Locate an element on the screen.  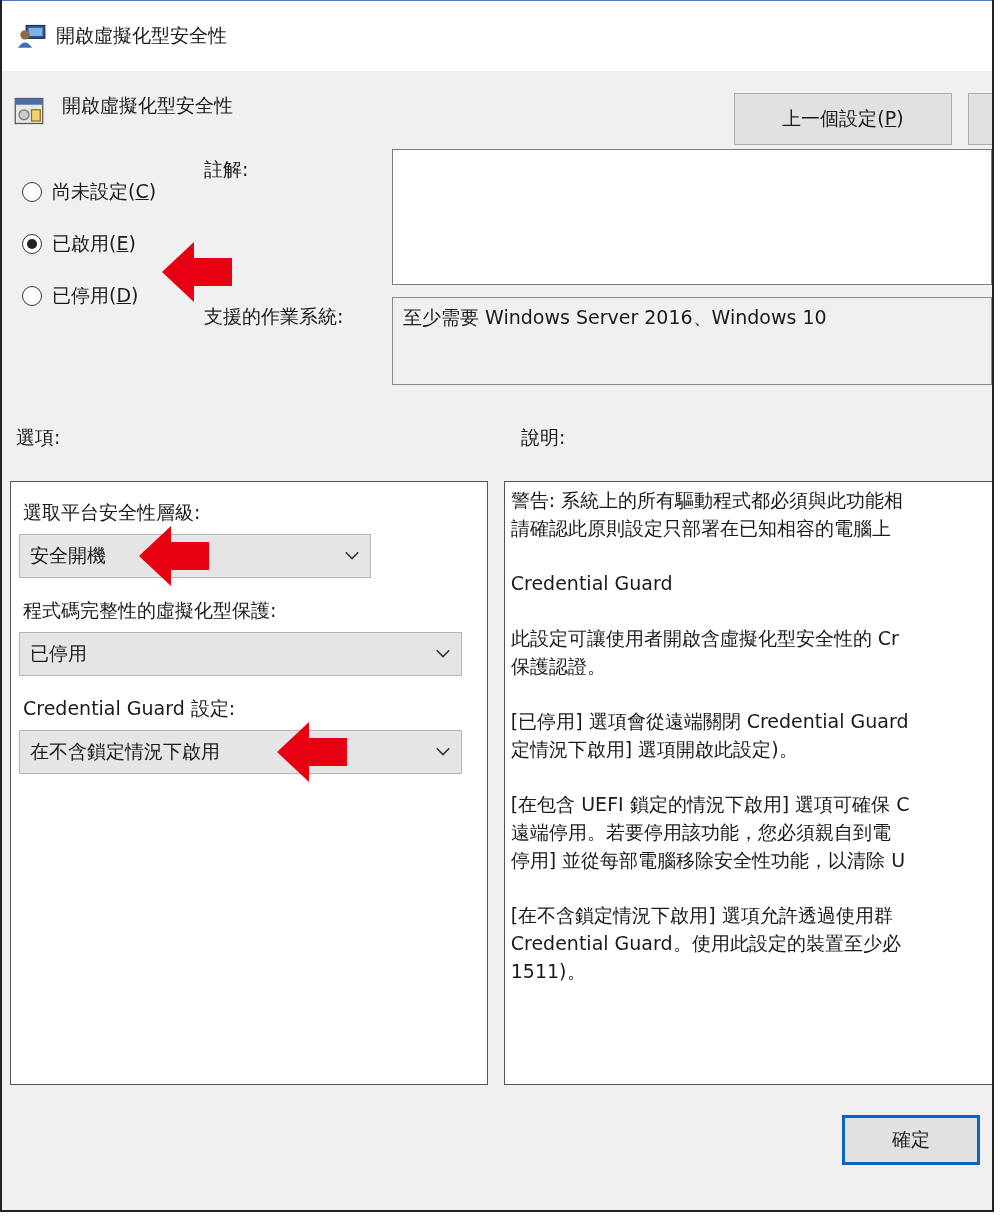
help-paragraph: Credential Guard is located at coordinates (592, 583).